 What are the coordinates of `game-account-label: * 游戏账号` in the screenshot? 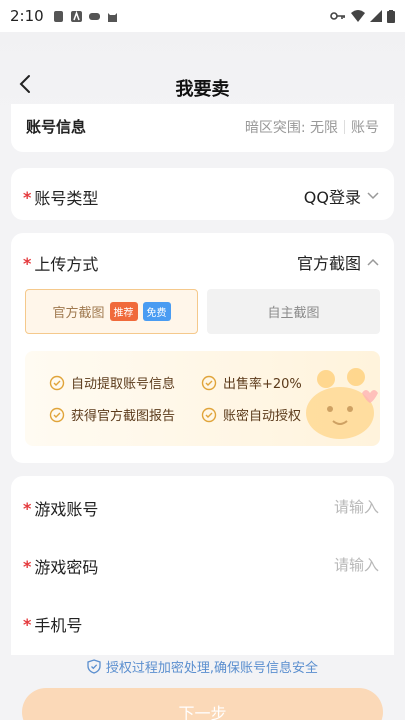 It's located at (60, 508).